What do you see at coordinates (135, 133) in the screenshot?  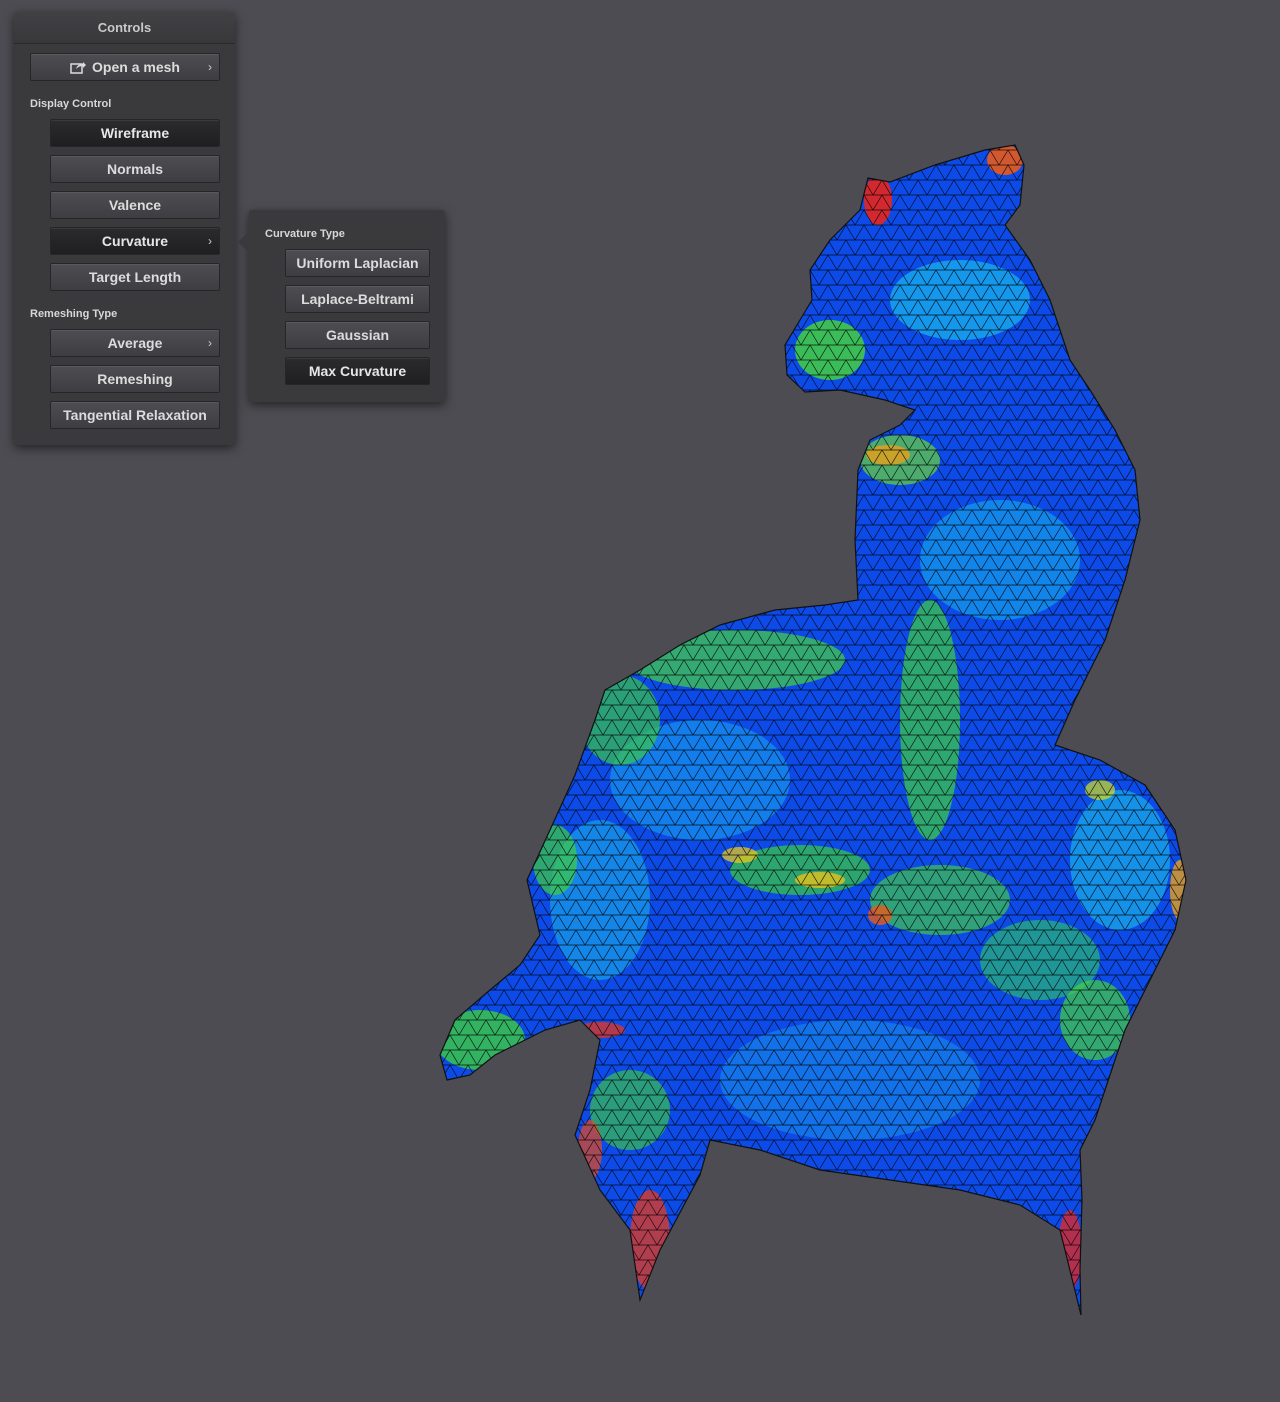 I see `wireframe-button: Wireframe` at bounding box center [135, 133].